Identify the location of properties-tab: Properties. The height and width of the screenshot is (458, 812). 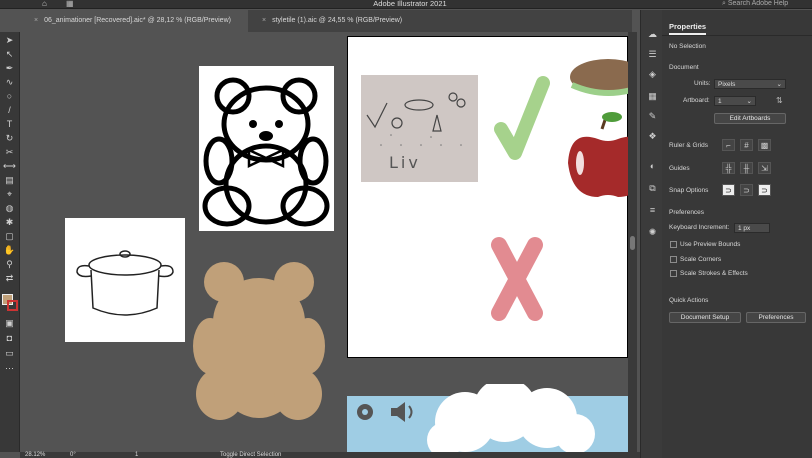
(737, 28).